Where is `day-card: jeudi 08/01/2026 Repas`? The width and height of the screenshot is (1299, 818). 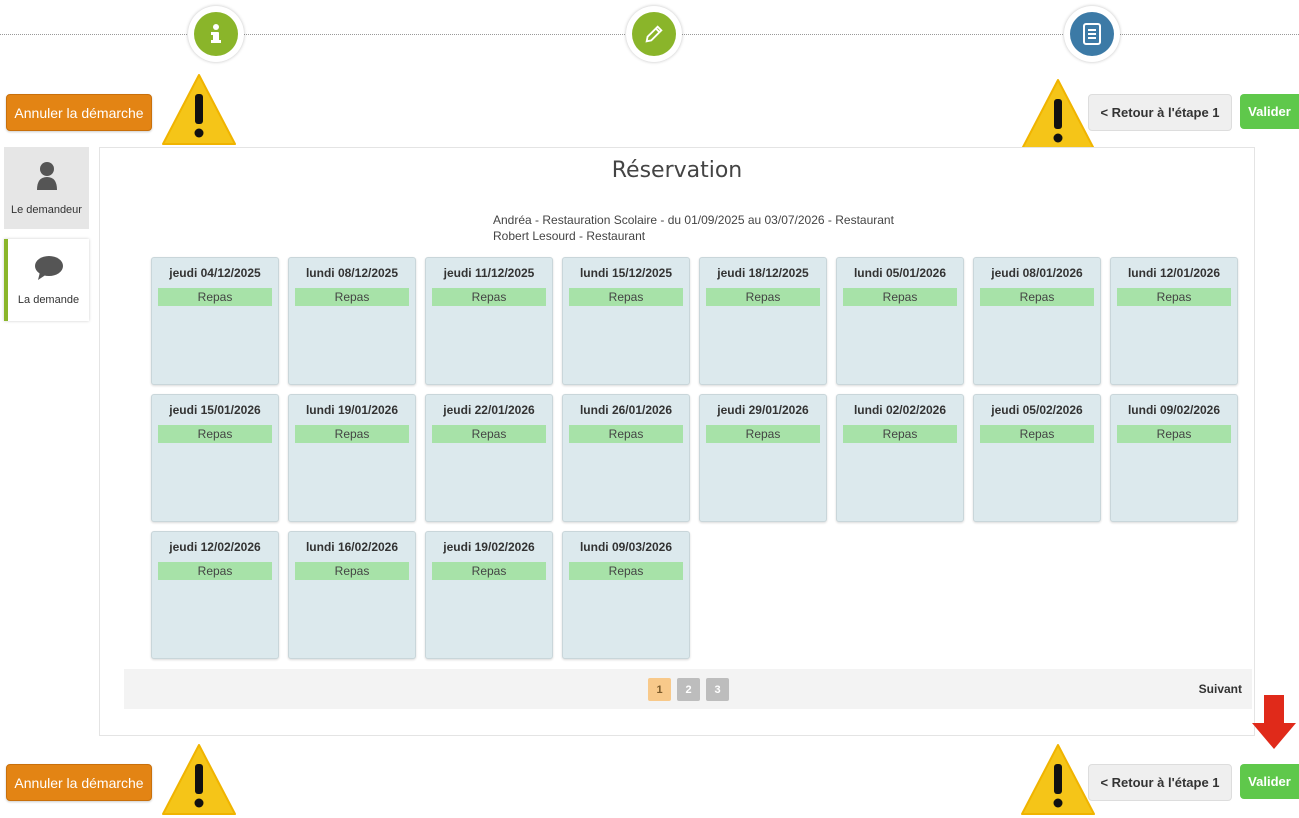
day-card: jeudi 08/01/2026 Repas is located at coordinates (1037, 321).